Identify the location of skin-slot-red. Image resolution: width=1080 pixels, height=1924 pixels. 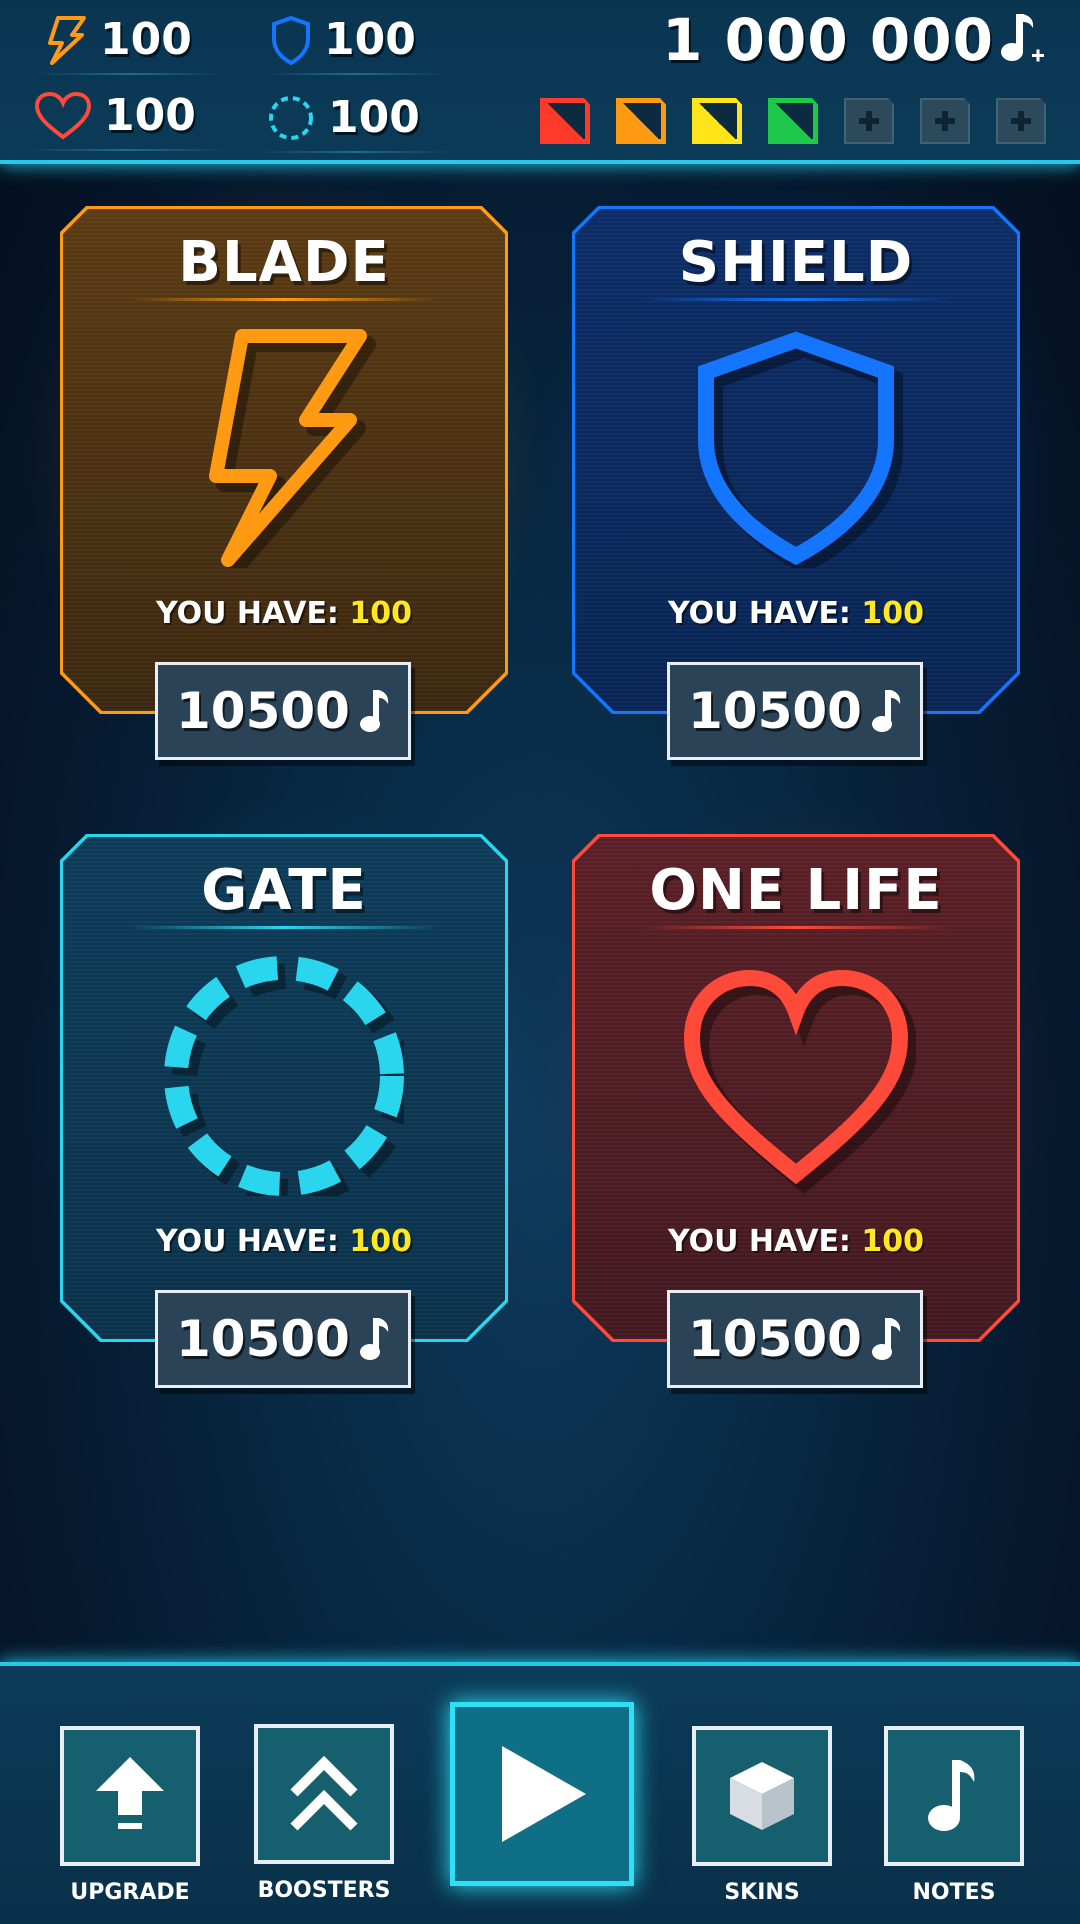
(565, 121).